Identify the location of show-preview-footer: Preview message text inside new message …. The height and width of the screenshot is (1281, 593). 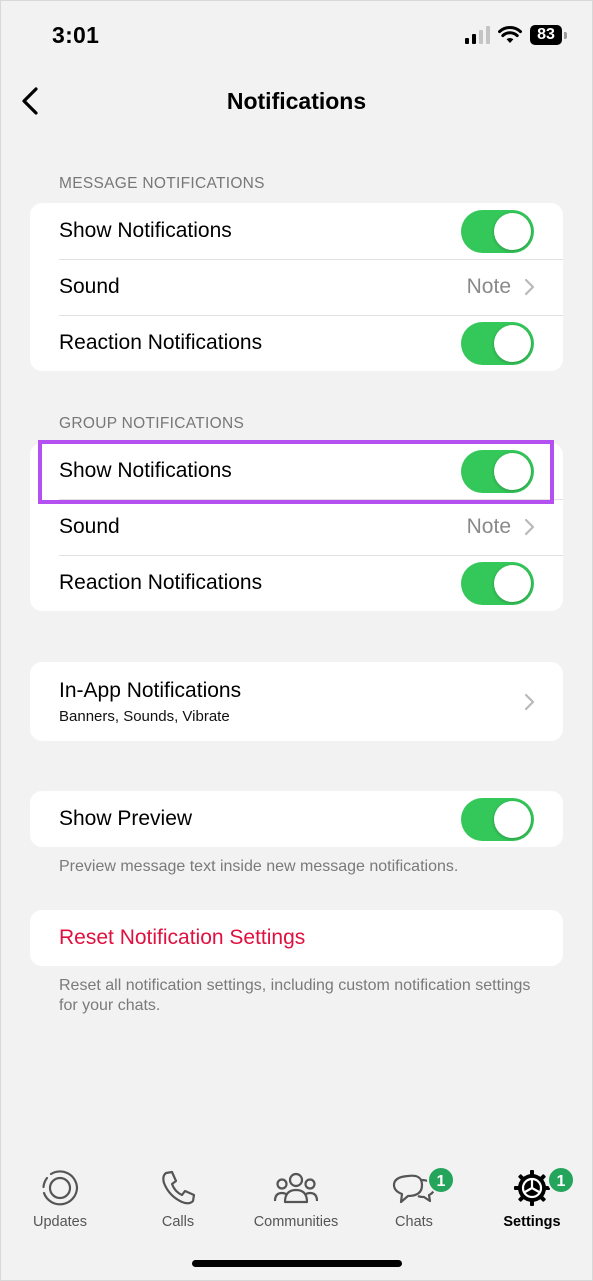
(259, 866).